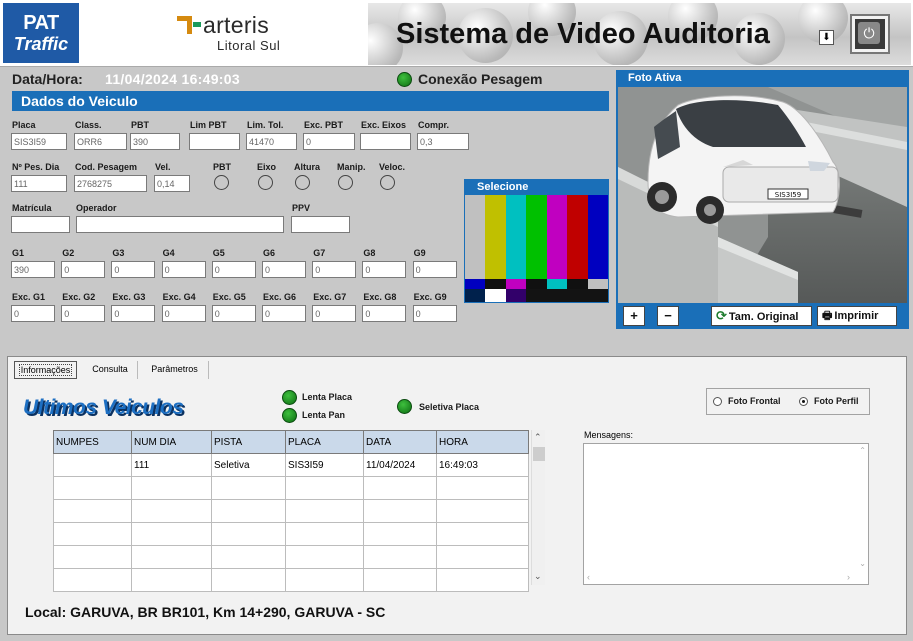 This screenshot has width=913, height=641. What do you see at coordinates (39, 141) in the screenshot?
I see `field-value: SIS3I59` at bounding box center [39, 141].